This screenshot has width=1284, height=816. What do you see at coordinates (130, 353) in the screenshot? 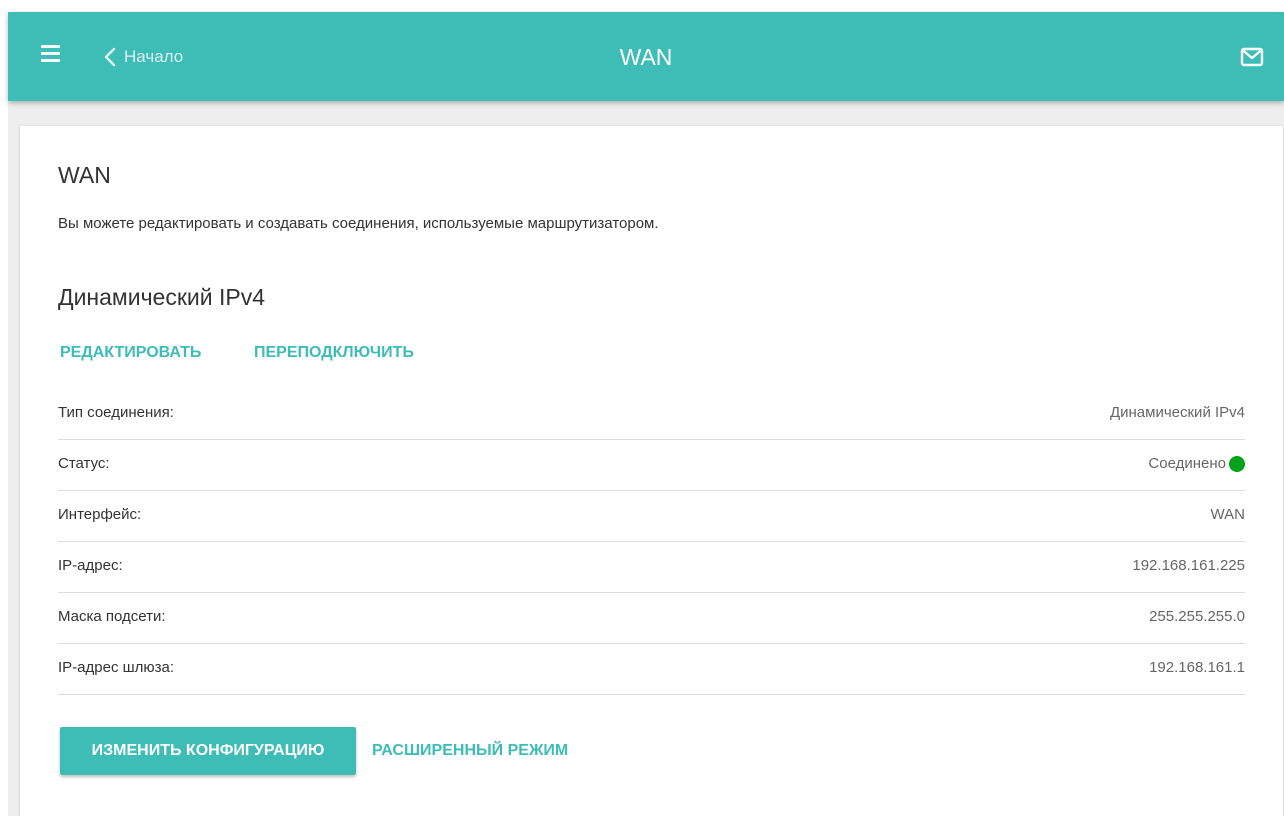
I see `edit-button: РЕДАКТИРОВАТЬ` at bounding box center [130, 353].